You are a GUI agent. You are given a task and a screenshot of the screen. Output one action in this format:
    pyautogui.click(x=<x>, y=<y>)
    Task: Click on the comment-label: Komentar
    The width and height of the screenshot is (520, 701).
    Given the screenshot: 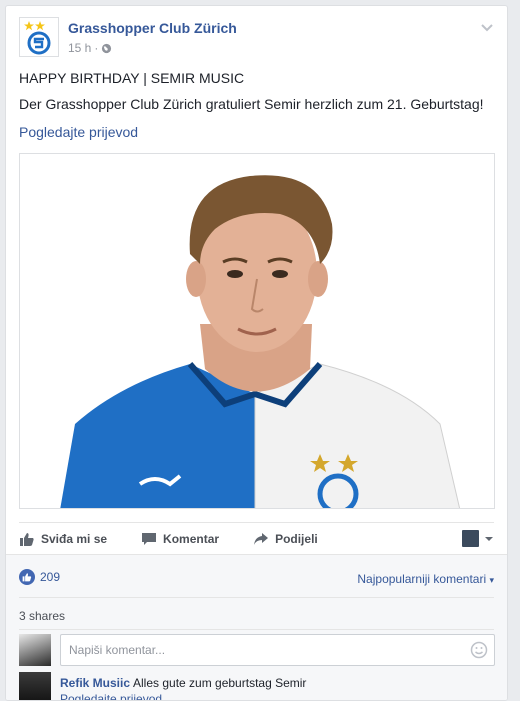 What is the action you would take?
    pyautogui.click(x=191, y=538)
    